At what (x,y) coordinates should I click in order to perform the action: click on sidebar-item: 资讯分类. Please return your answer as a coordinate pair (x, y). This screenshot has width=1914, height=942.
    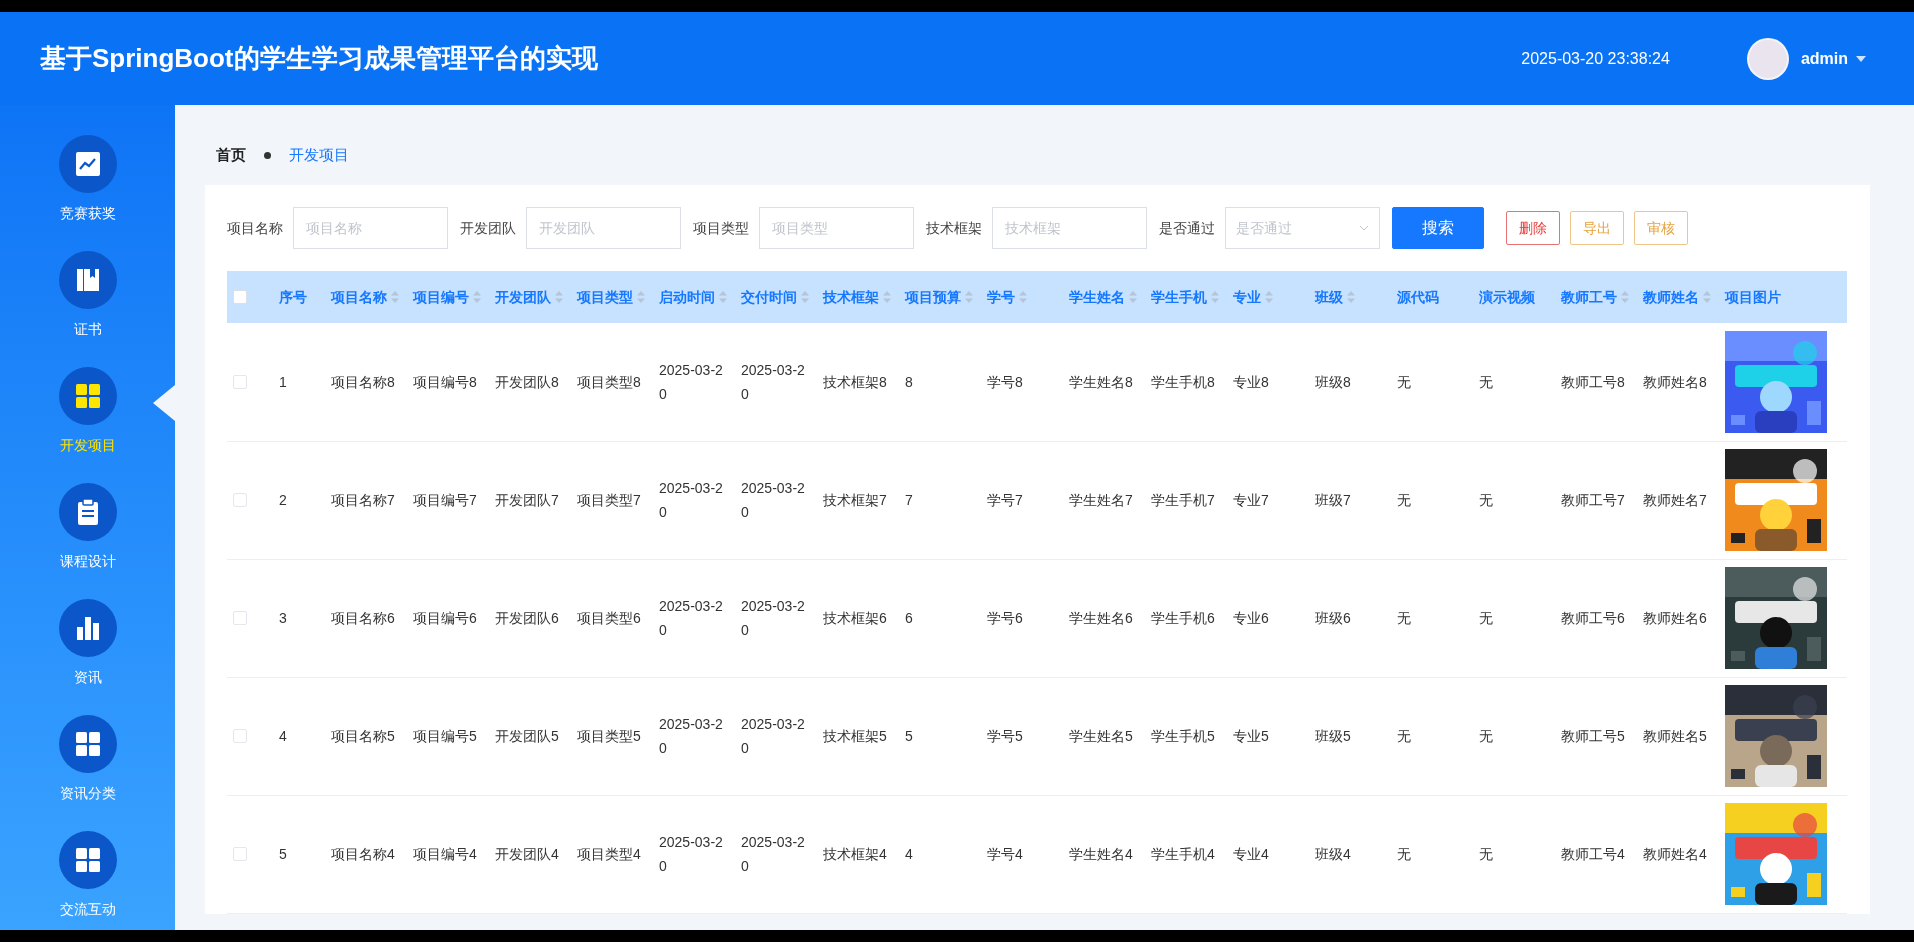
    Looking at the image, I should click on (87, 773).